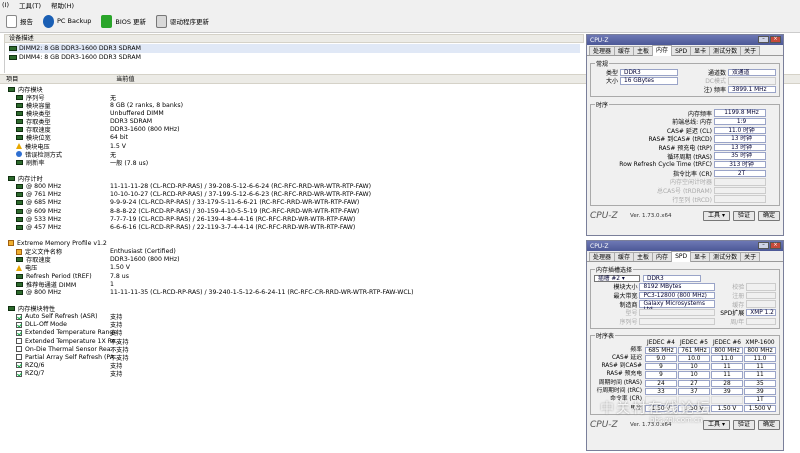 This screenshot has height=453, width=800. I want to click on slot-select: 插槽 #2 ▾, so click(617, 278).